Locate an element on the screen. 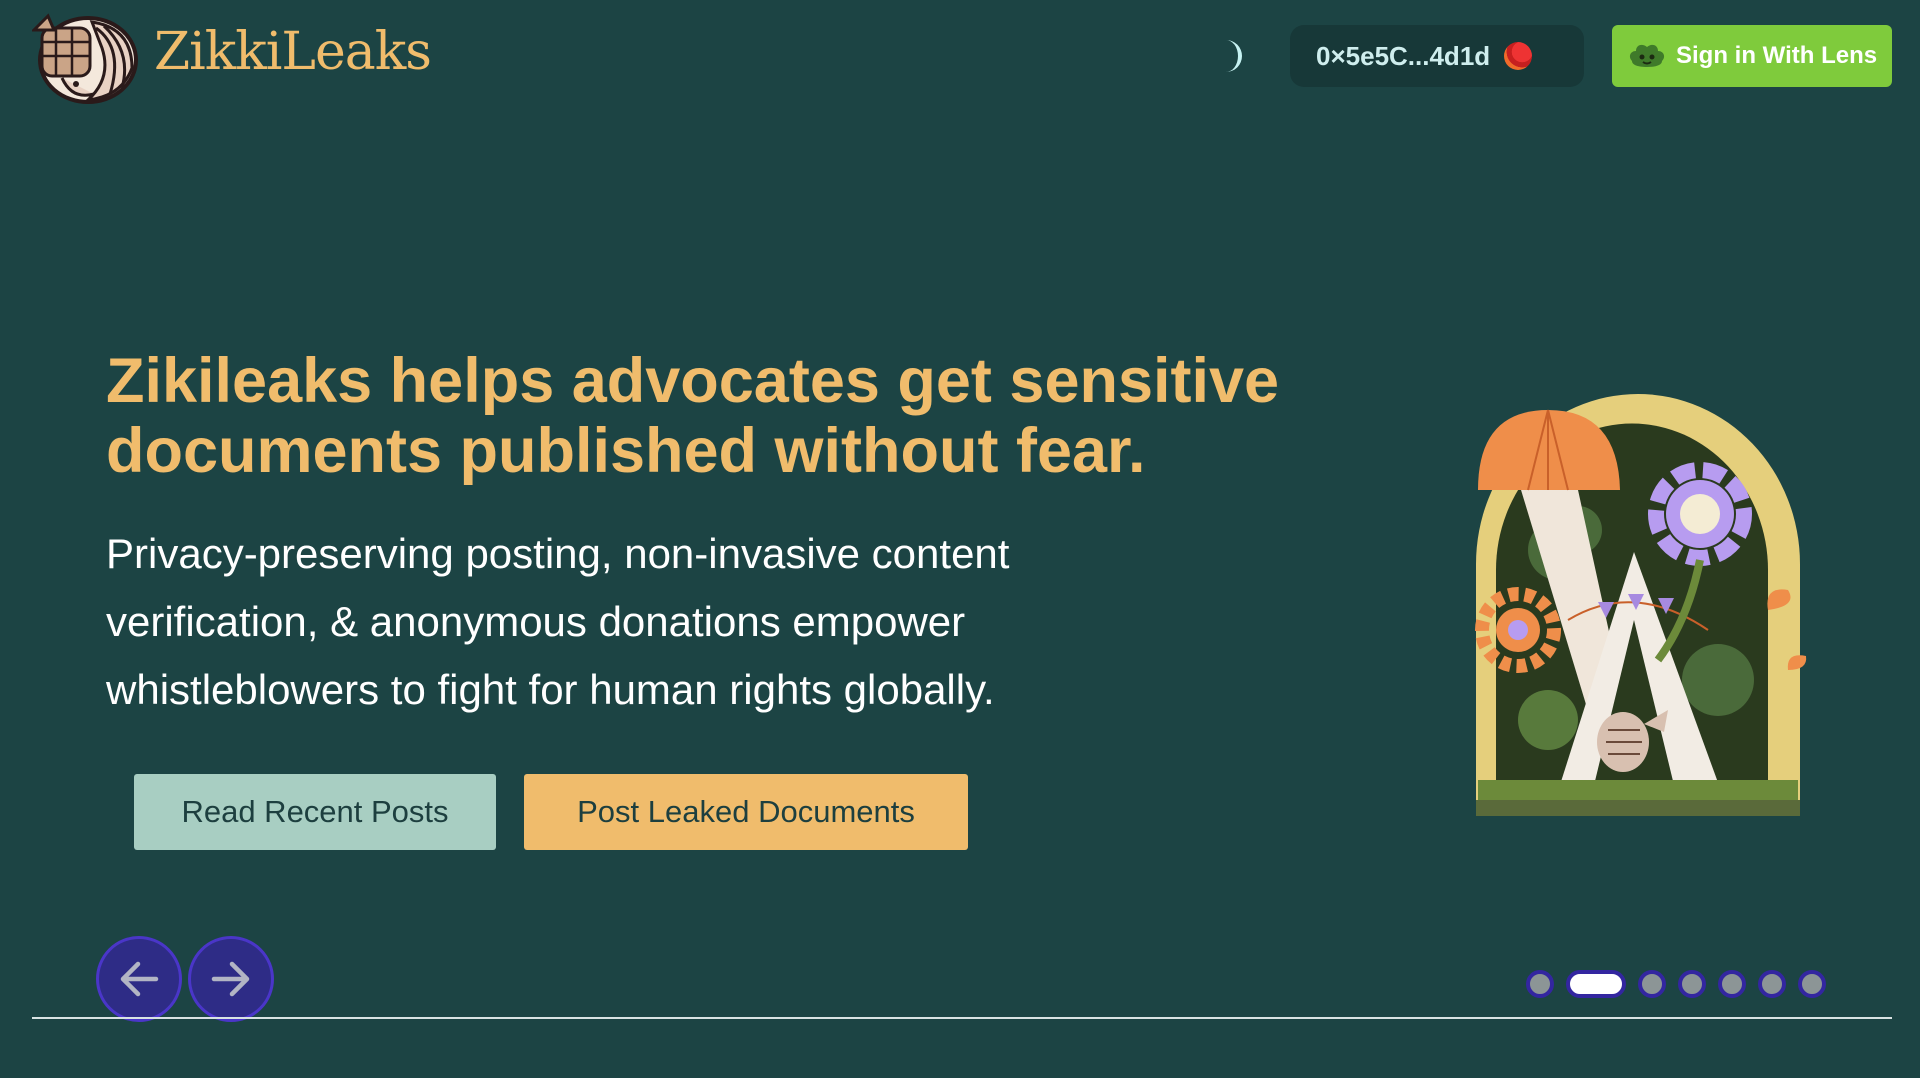  previous-slide-button is located at coordinates (139, 979).